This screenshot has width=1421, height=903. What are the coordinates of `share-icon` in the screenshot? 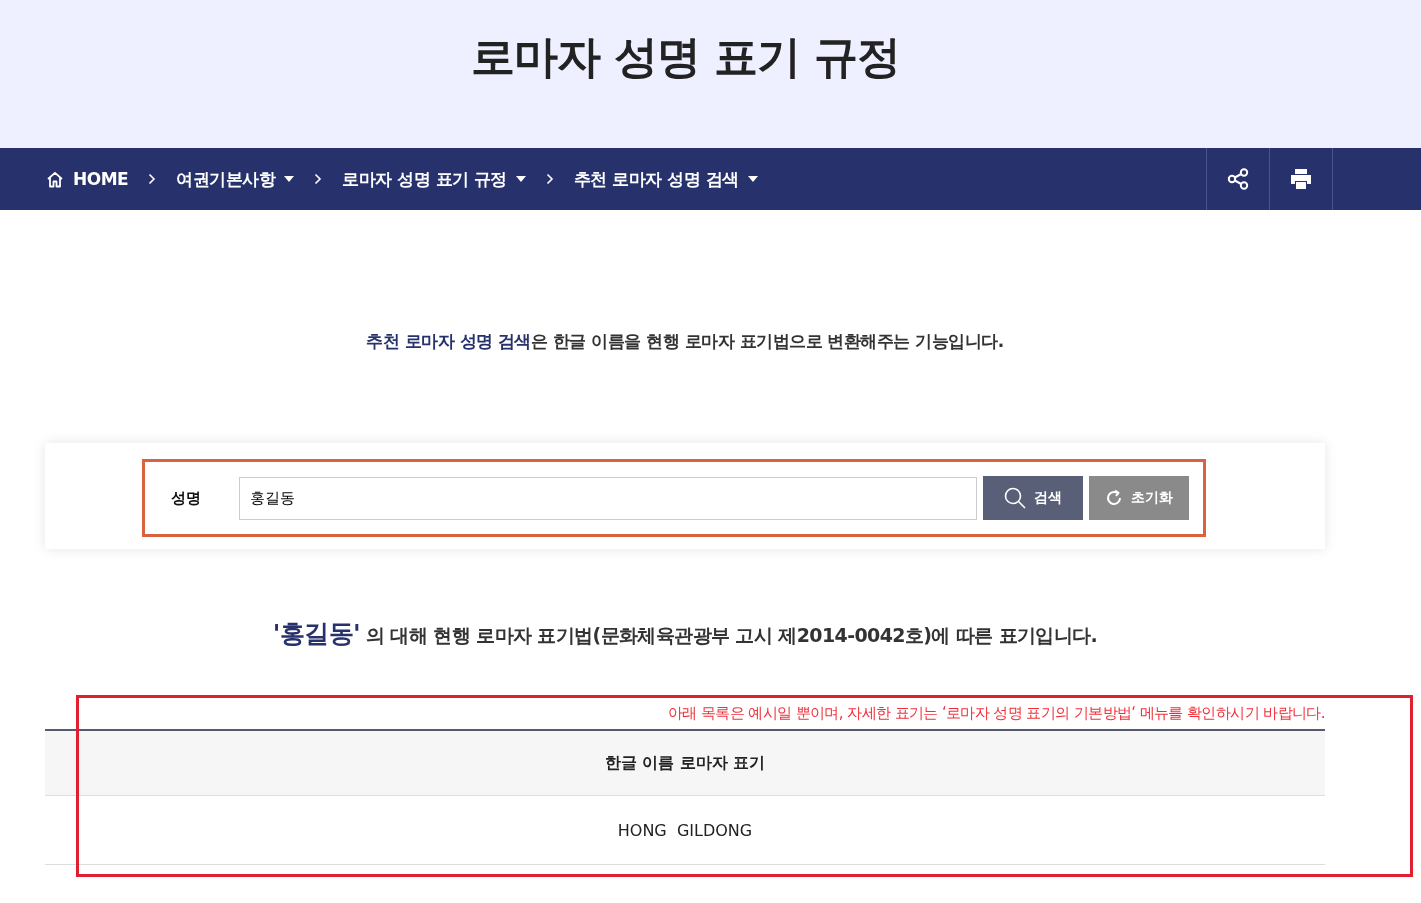 It's located at (1238, 179).